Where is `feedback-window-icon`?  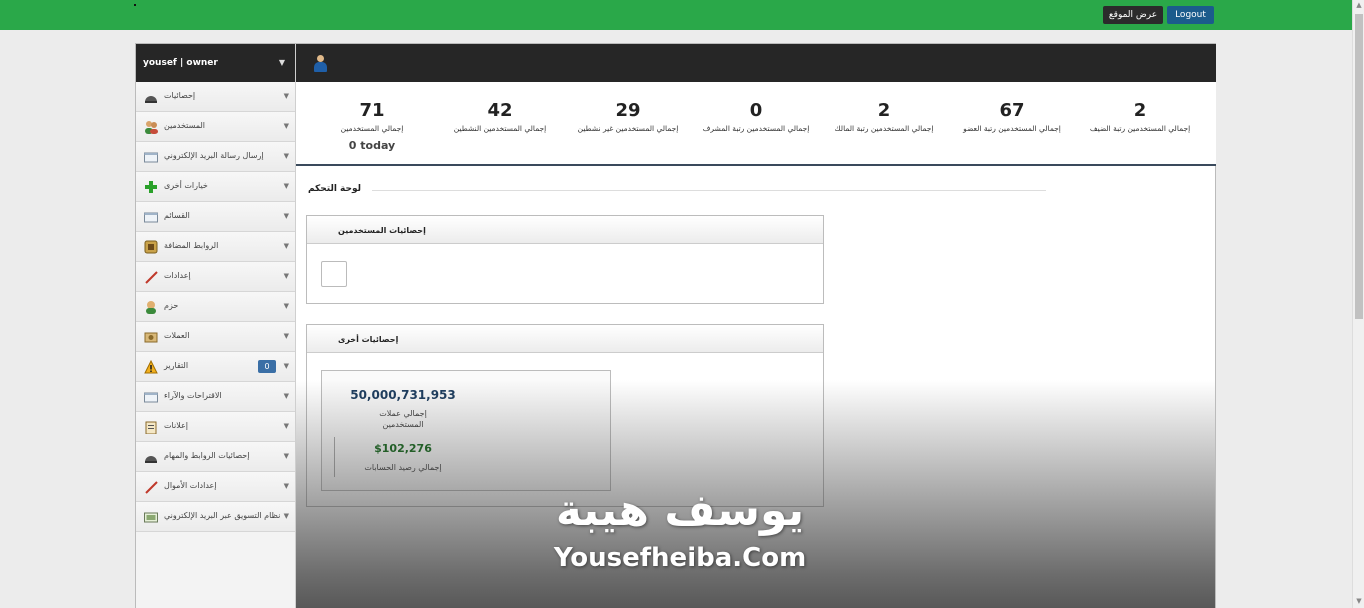 feedback-window-icon is located at coordinates (151, 397).